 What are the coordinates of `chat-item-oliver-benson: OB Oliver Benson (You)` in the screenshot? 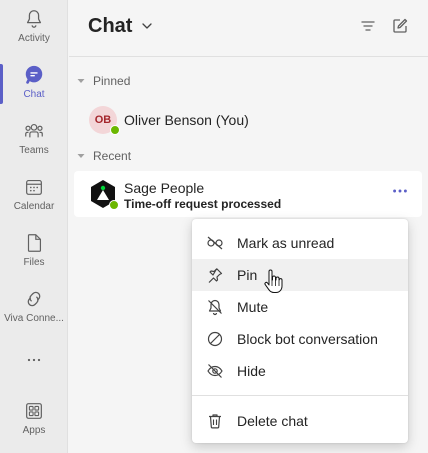 It's located at (248, 120).